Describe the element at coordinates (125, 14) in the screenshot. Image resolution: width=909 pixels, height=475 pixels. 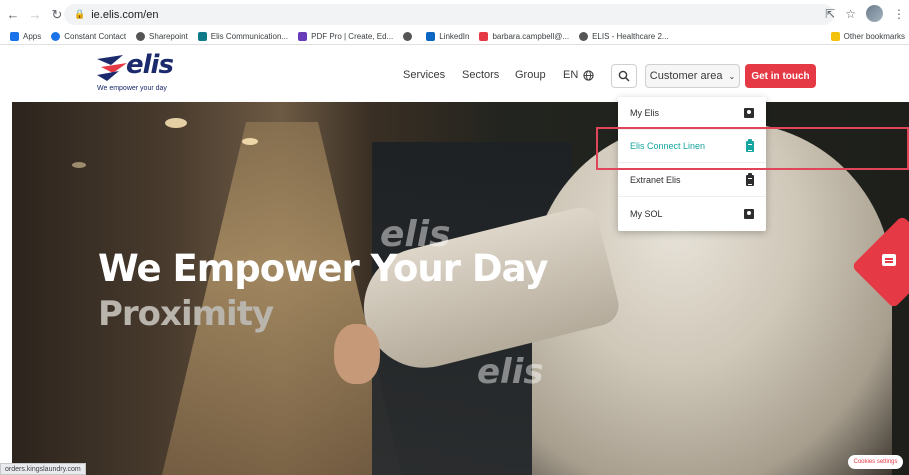
I see `address-url: ie.elis.com/en` at that location.